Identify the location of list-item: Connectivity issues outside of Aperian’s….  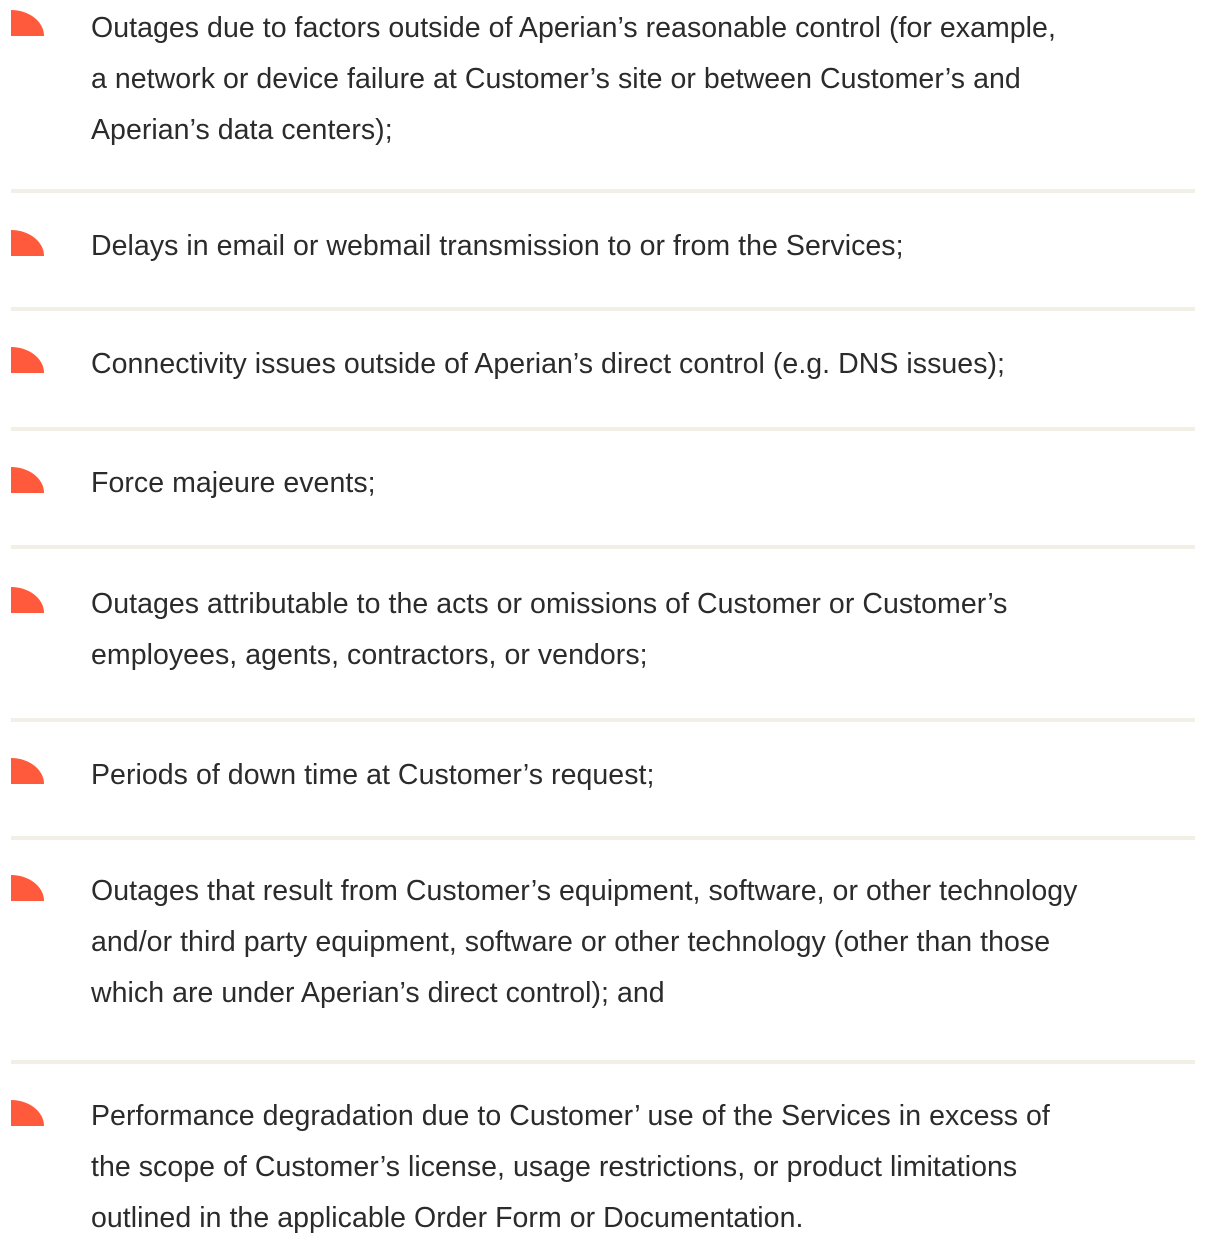
(603, 371).